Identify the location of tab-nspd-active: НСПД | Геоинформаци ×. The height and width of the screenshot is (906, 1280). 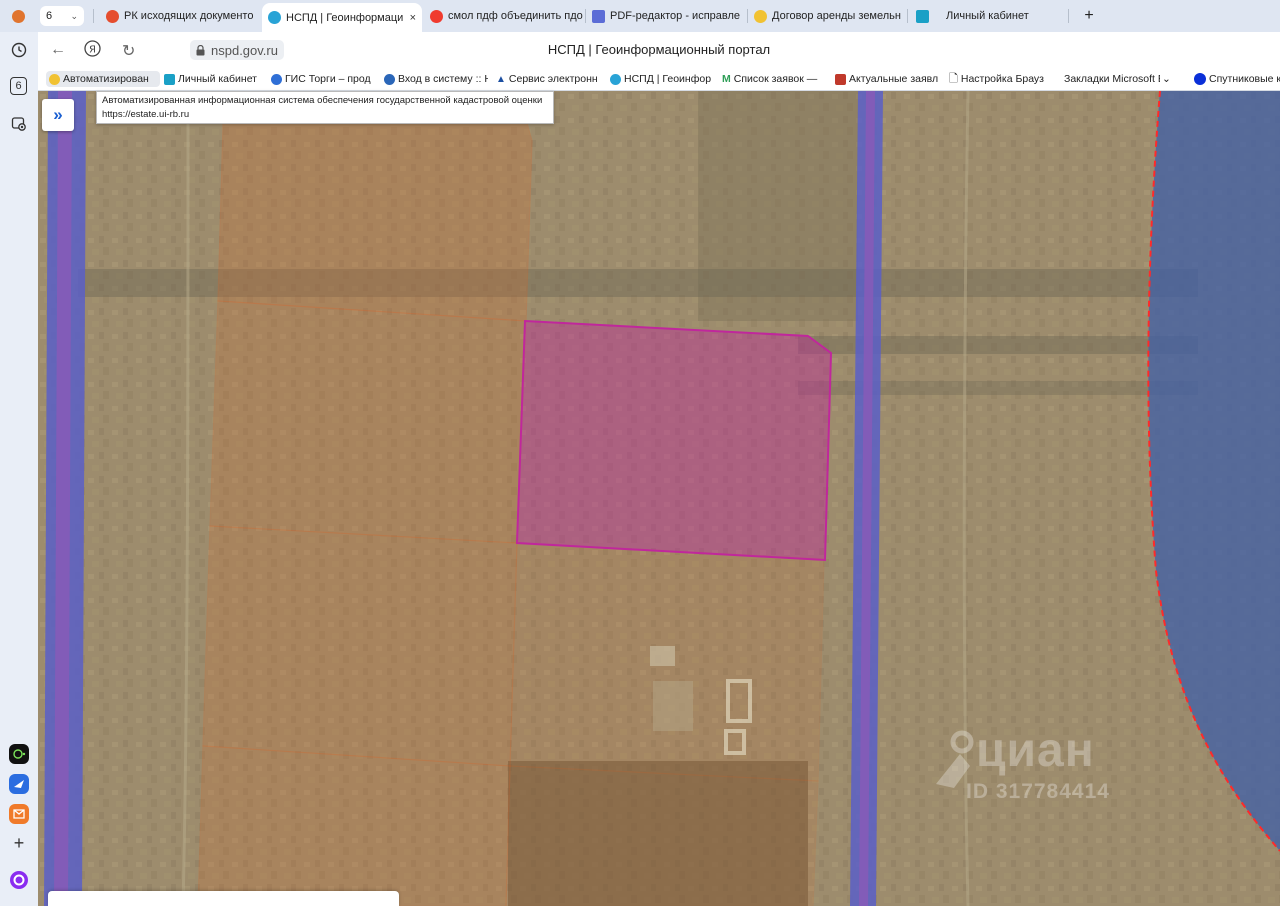
(342, 17).